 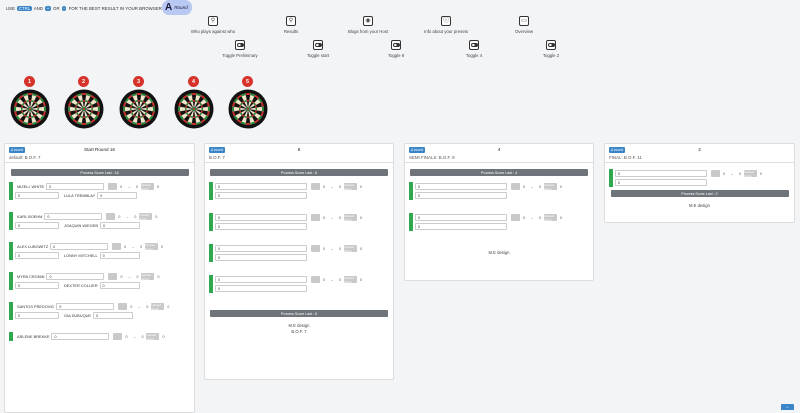 What do you see at coordinates (291, 25) in the screenshot?
I see `nav-results: ⚲ Results` at bounding box center [291, 25].